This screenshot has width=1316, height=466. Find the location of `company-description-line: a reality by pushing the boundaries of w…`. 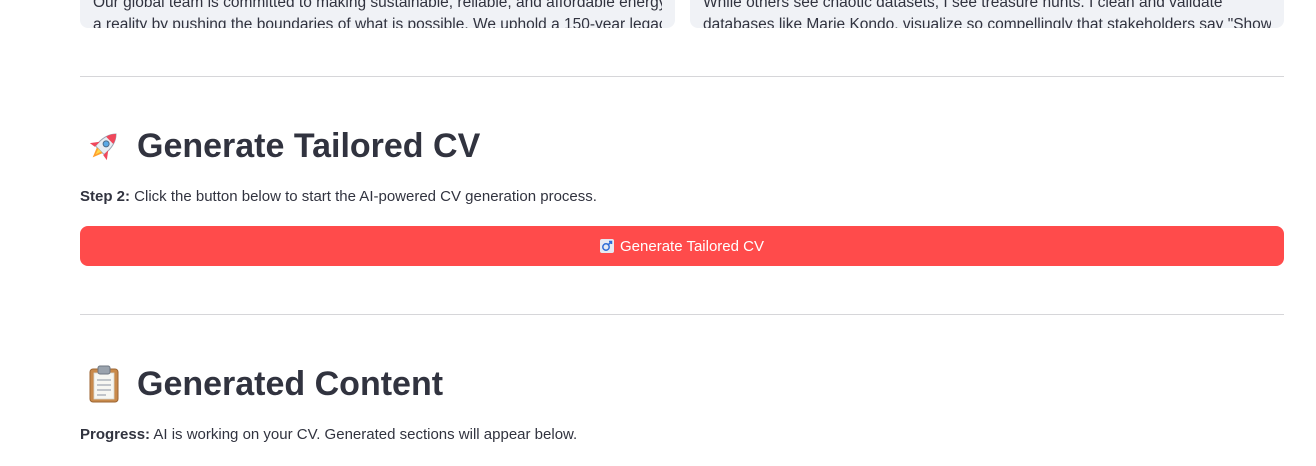

company-description-line: a reality by pushing the boundaries of w… is located at coordinates (377, 22).